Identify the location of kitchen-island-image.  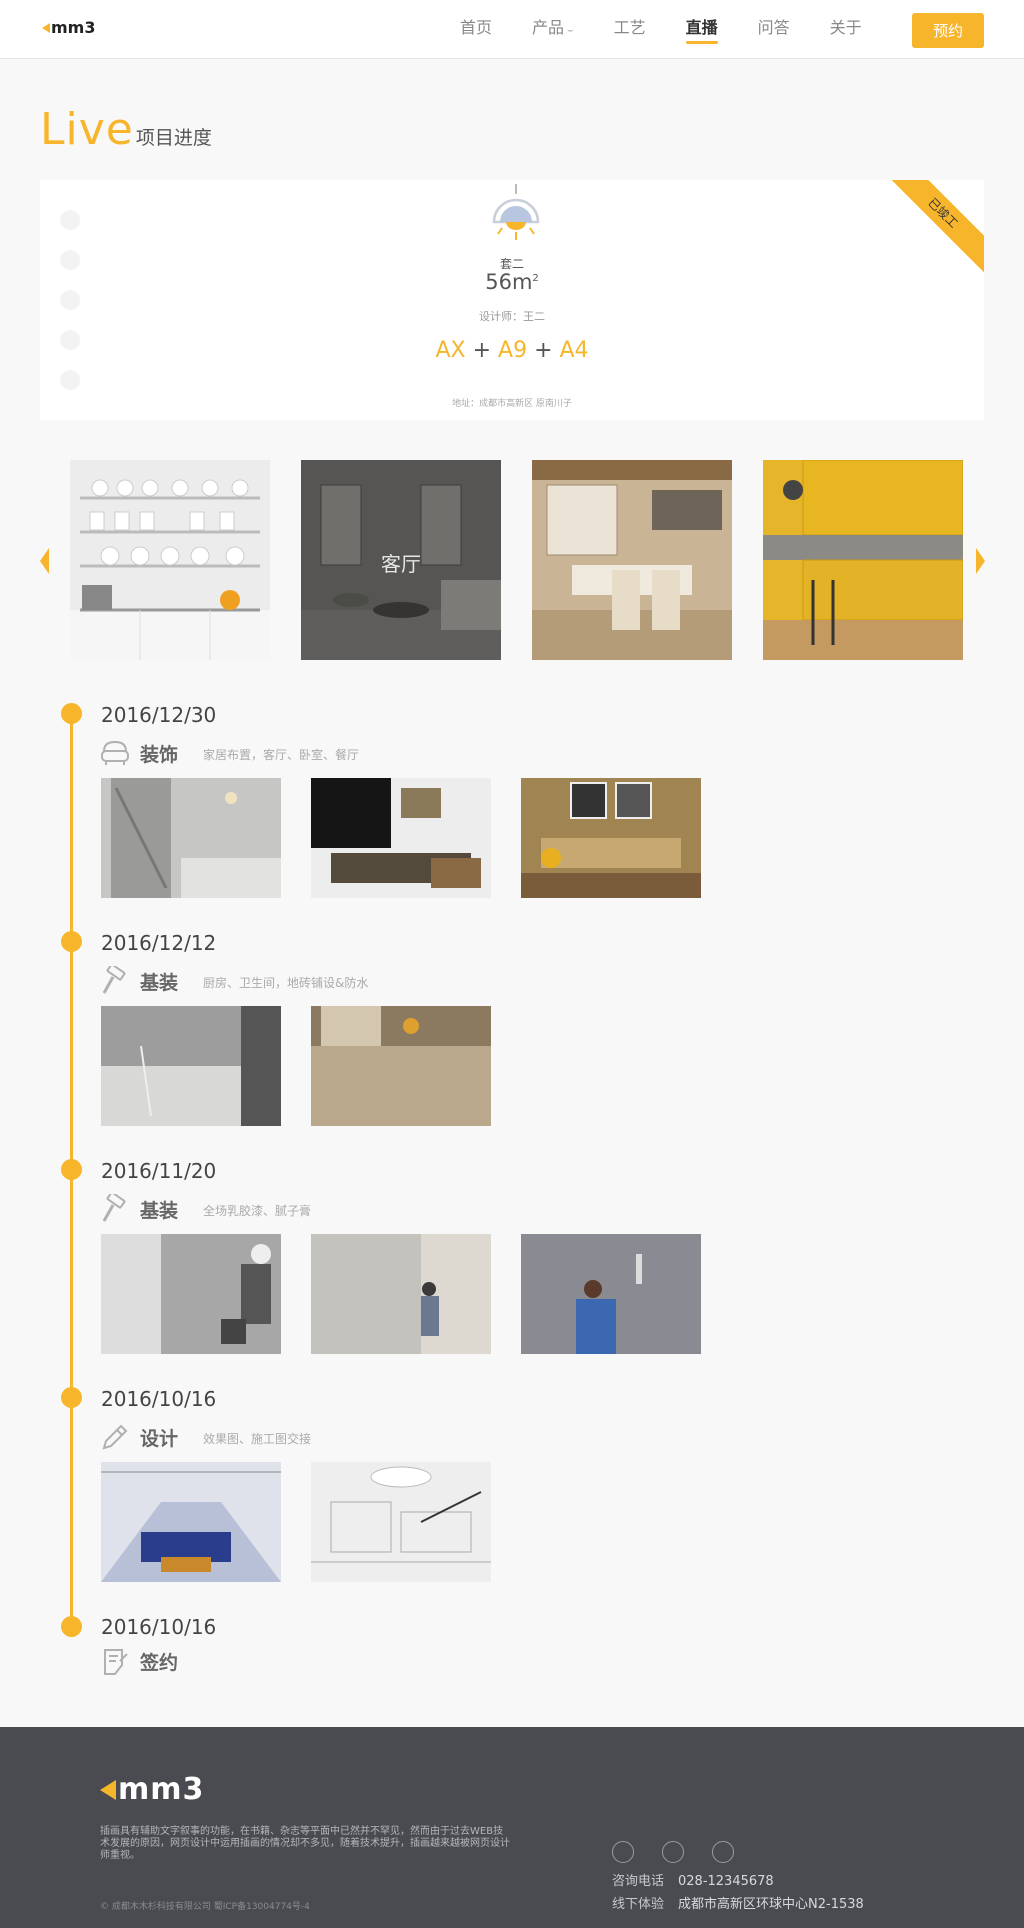
(632, 560).